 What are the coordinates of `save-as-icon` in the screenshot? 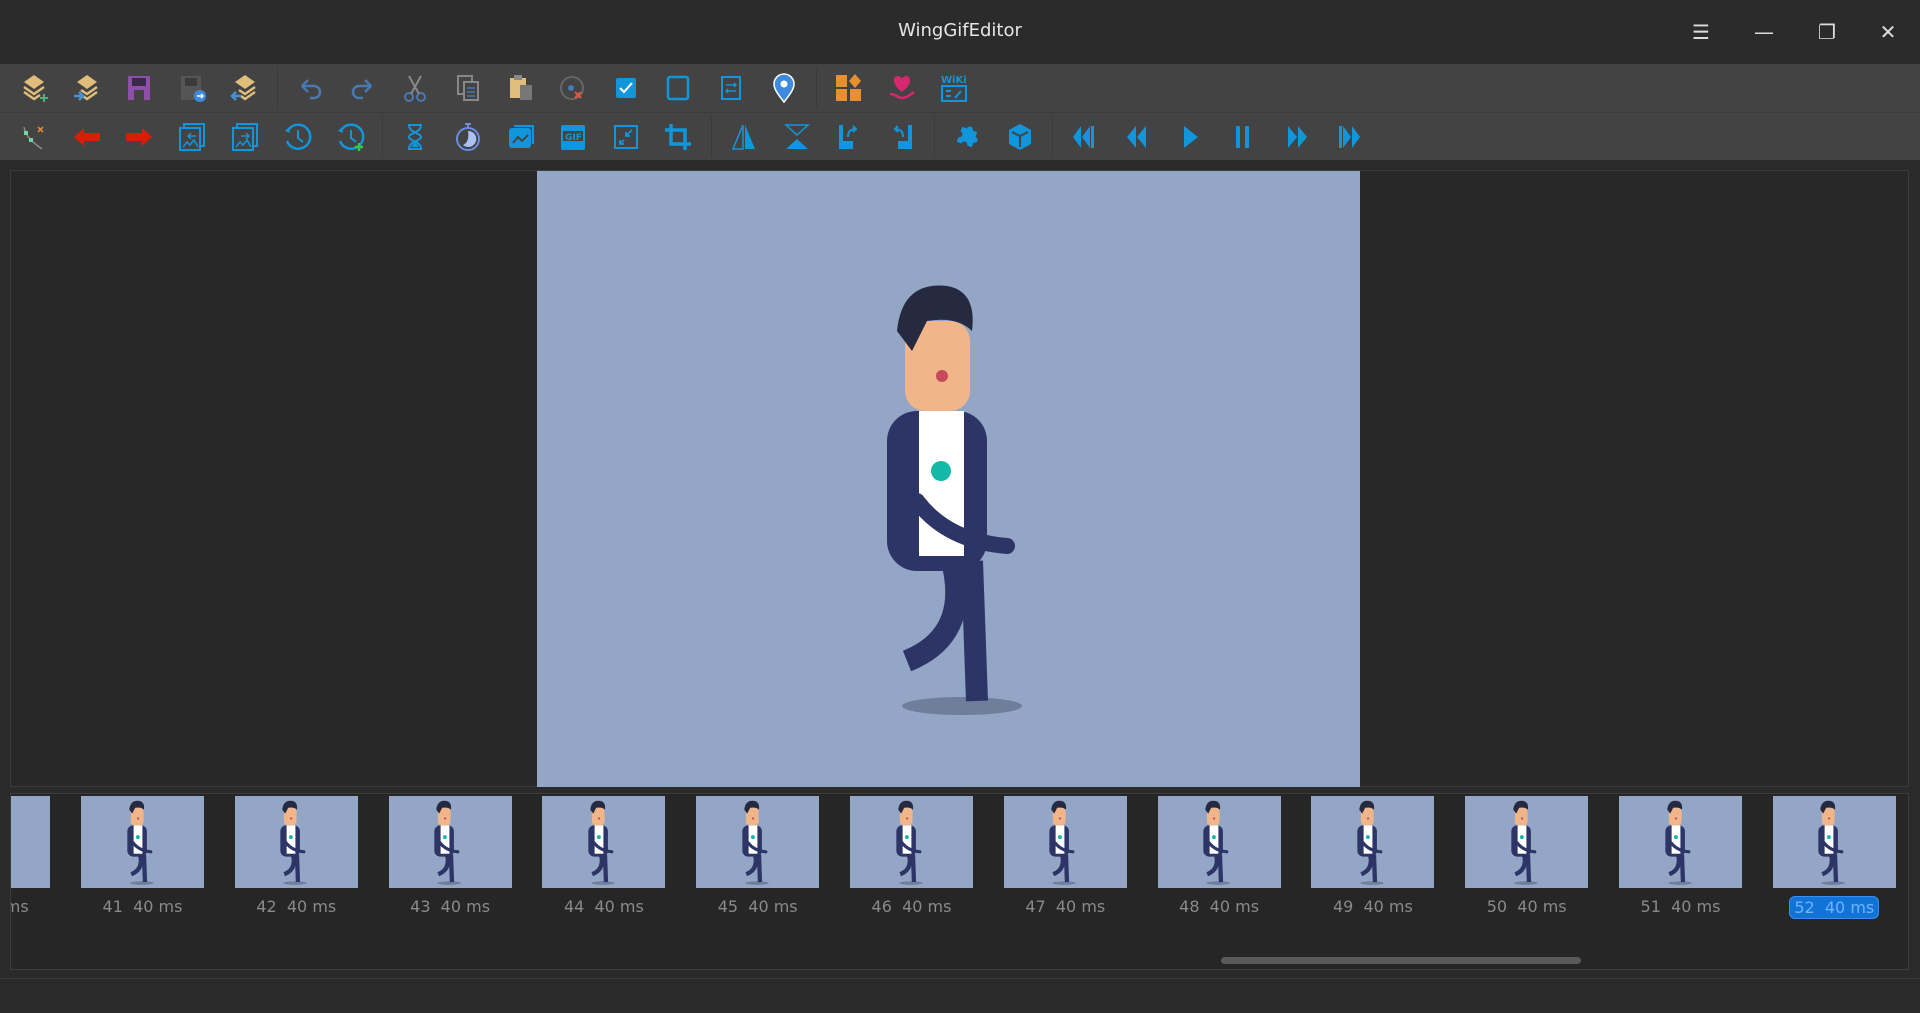 It's located at (194, 89).